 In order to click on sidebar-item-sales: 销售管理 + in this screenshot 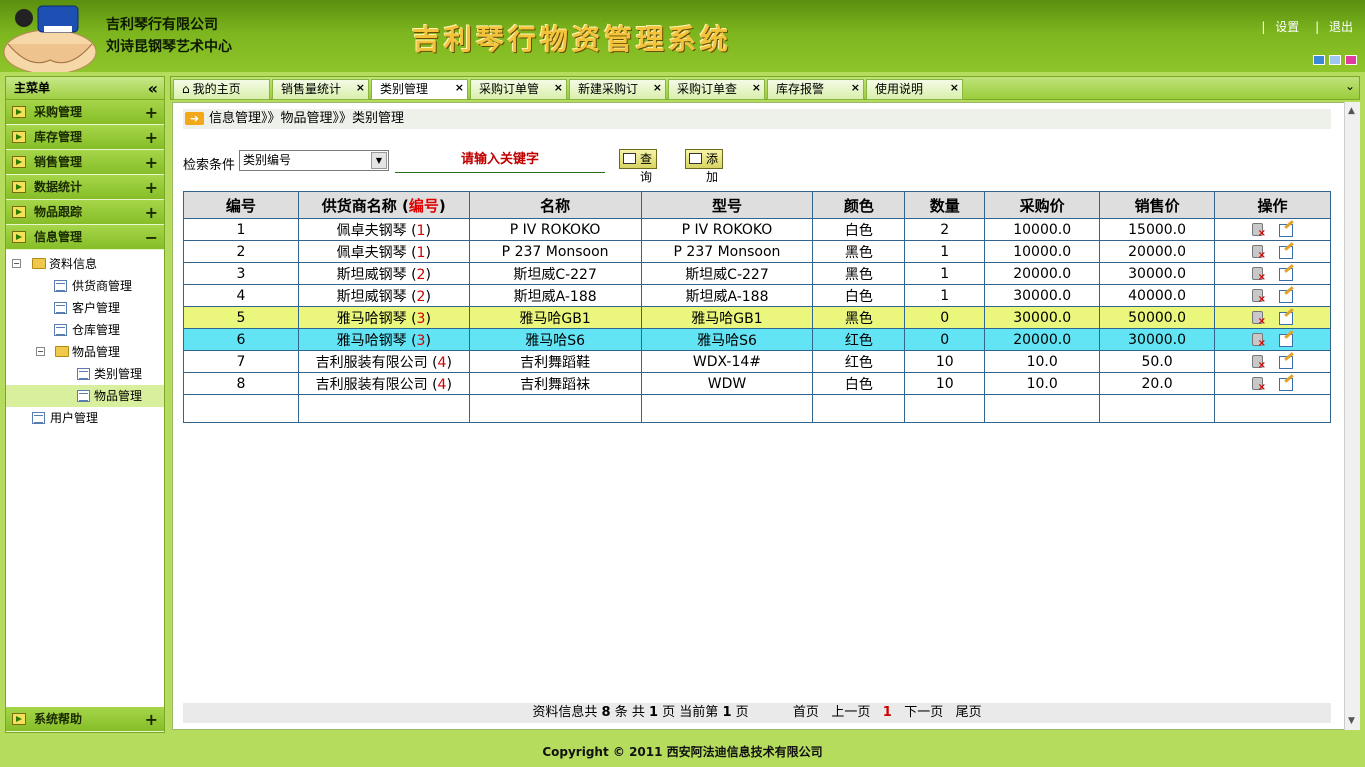, I will do `click(85, 162)`.